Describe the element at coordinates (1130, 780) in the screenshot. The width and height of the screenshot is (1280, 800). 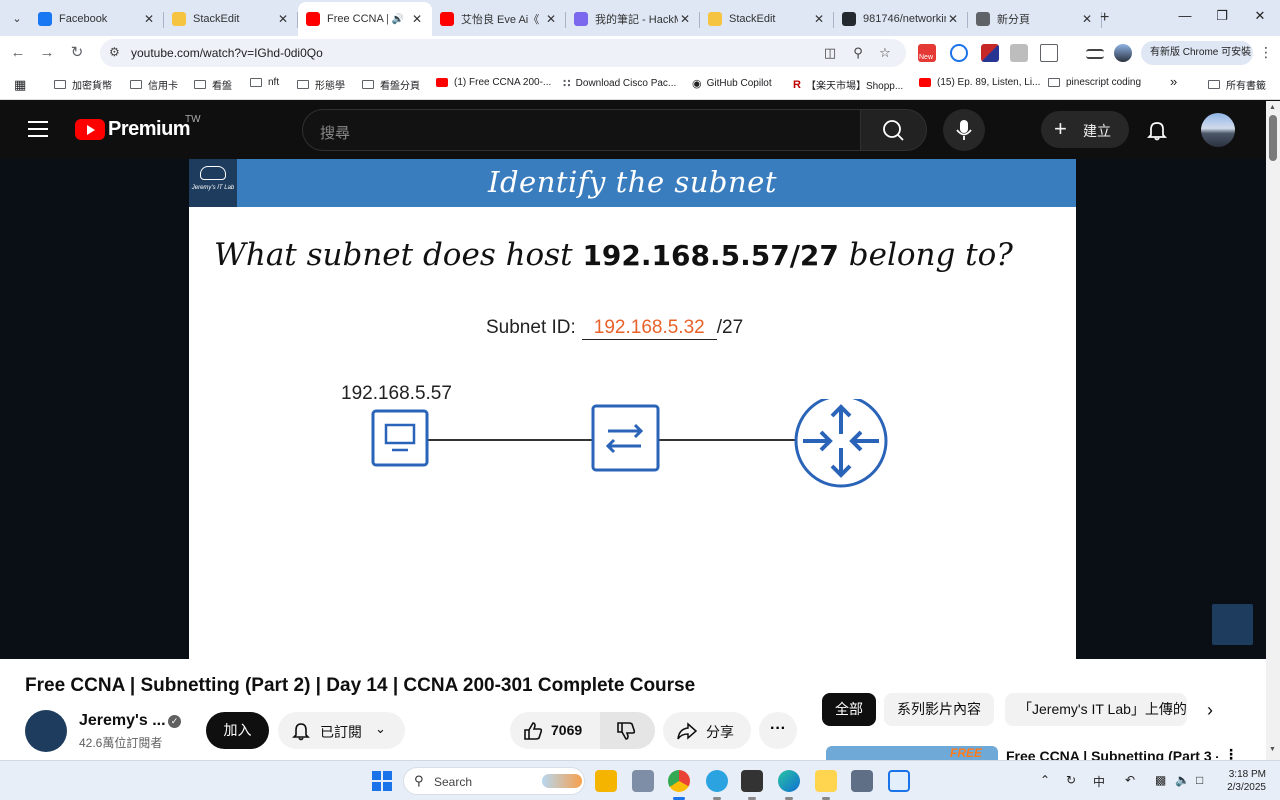
I see `undo-icon: ↶` at that location.